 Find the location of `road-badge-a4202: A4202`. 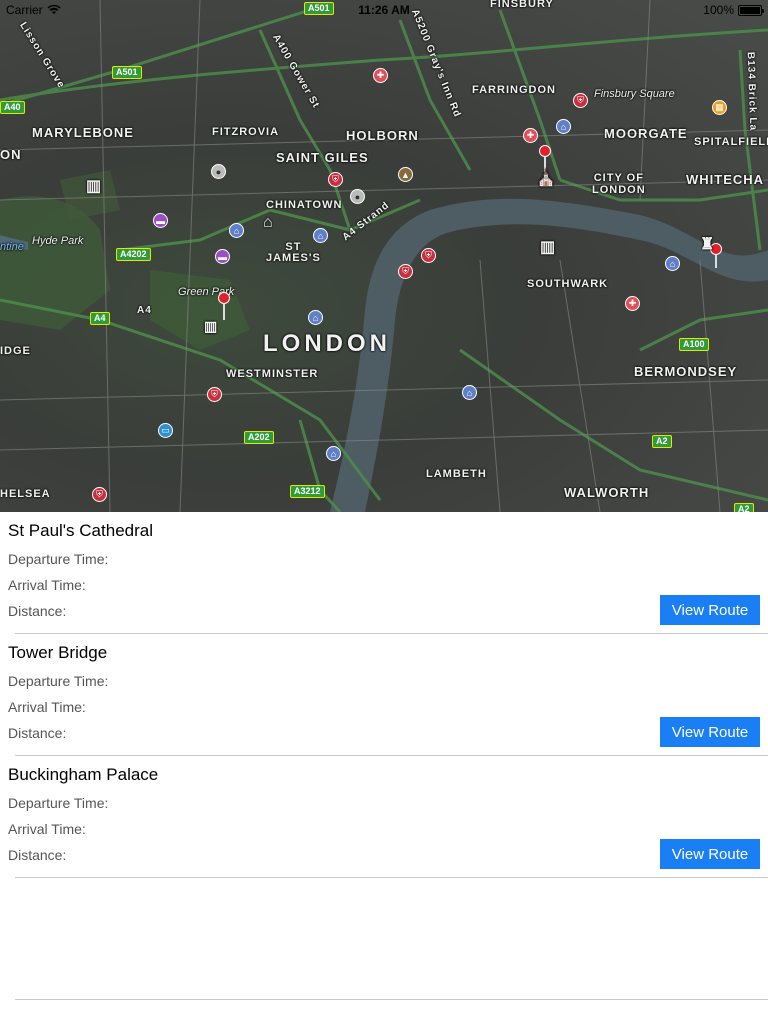

road-badge-a4202: A4202 is located at coordinates (133, 254).